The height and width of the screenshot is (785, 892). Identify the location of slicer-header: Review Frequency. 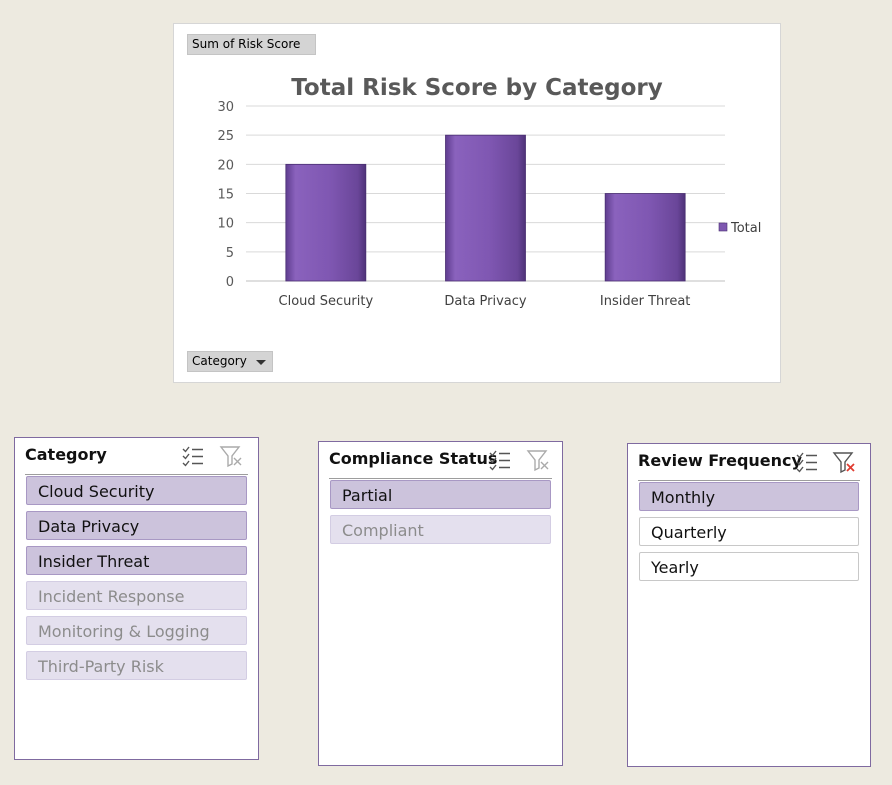
(749, 462).